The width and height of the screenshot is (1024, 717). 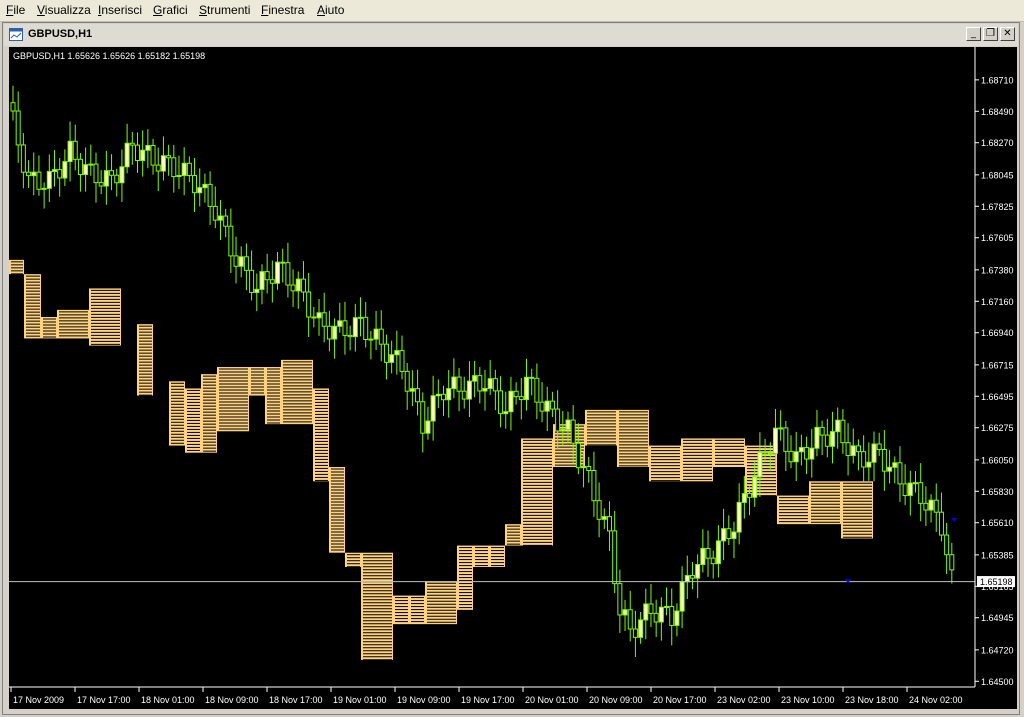 What do you see at coordinates (360, 700) in the screenshot?
I see `time-tick-label: 19 Nov 01:00` at bounding box center [360, 700].